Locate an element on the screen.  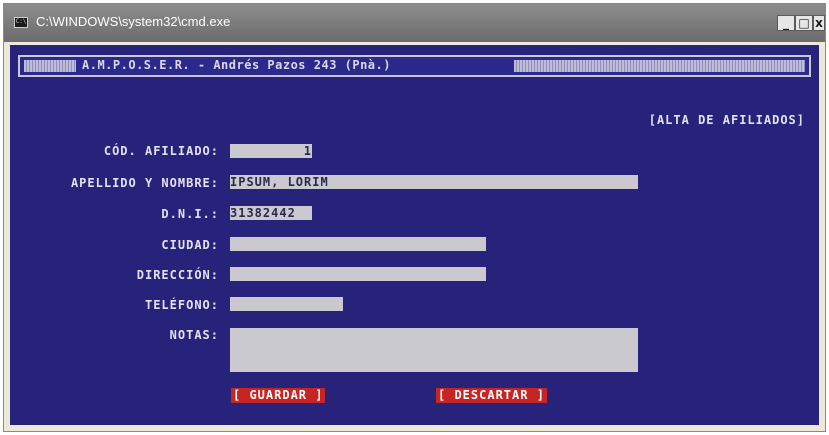
label-cod-afiliado: CÓD. AFILIADO: is located at coordinates (161, 151).